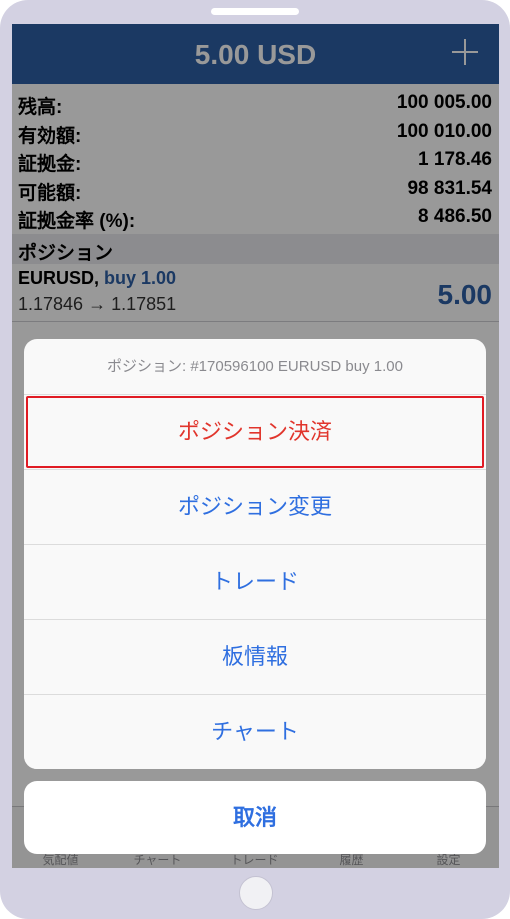 Image resolution: width=510 pixels, height=919 pixels. What do you see at coordinates (255, 817) in the screenshot?
I see `cancel-button: 取消` at bounding box center [255, 817].